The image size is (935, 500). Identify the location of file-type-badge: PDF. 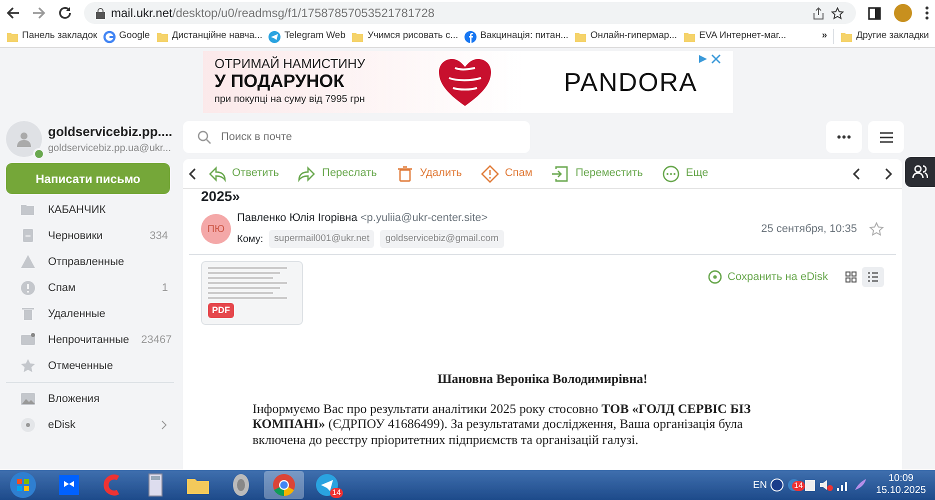
(221, 310).